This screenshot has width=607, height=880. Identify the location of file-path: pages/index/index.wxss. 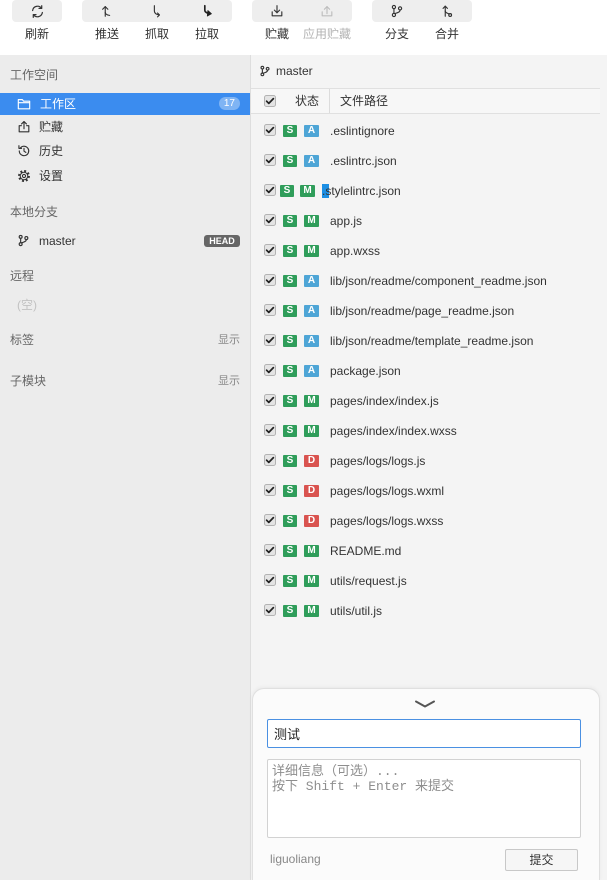
(393, 431).